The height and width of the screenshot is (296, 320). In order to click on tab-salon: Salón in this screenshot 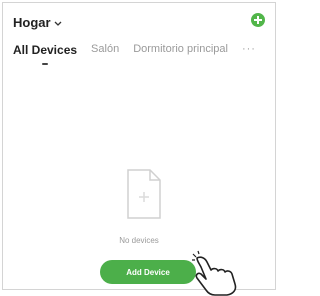, I will do `click(105, 49)`.